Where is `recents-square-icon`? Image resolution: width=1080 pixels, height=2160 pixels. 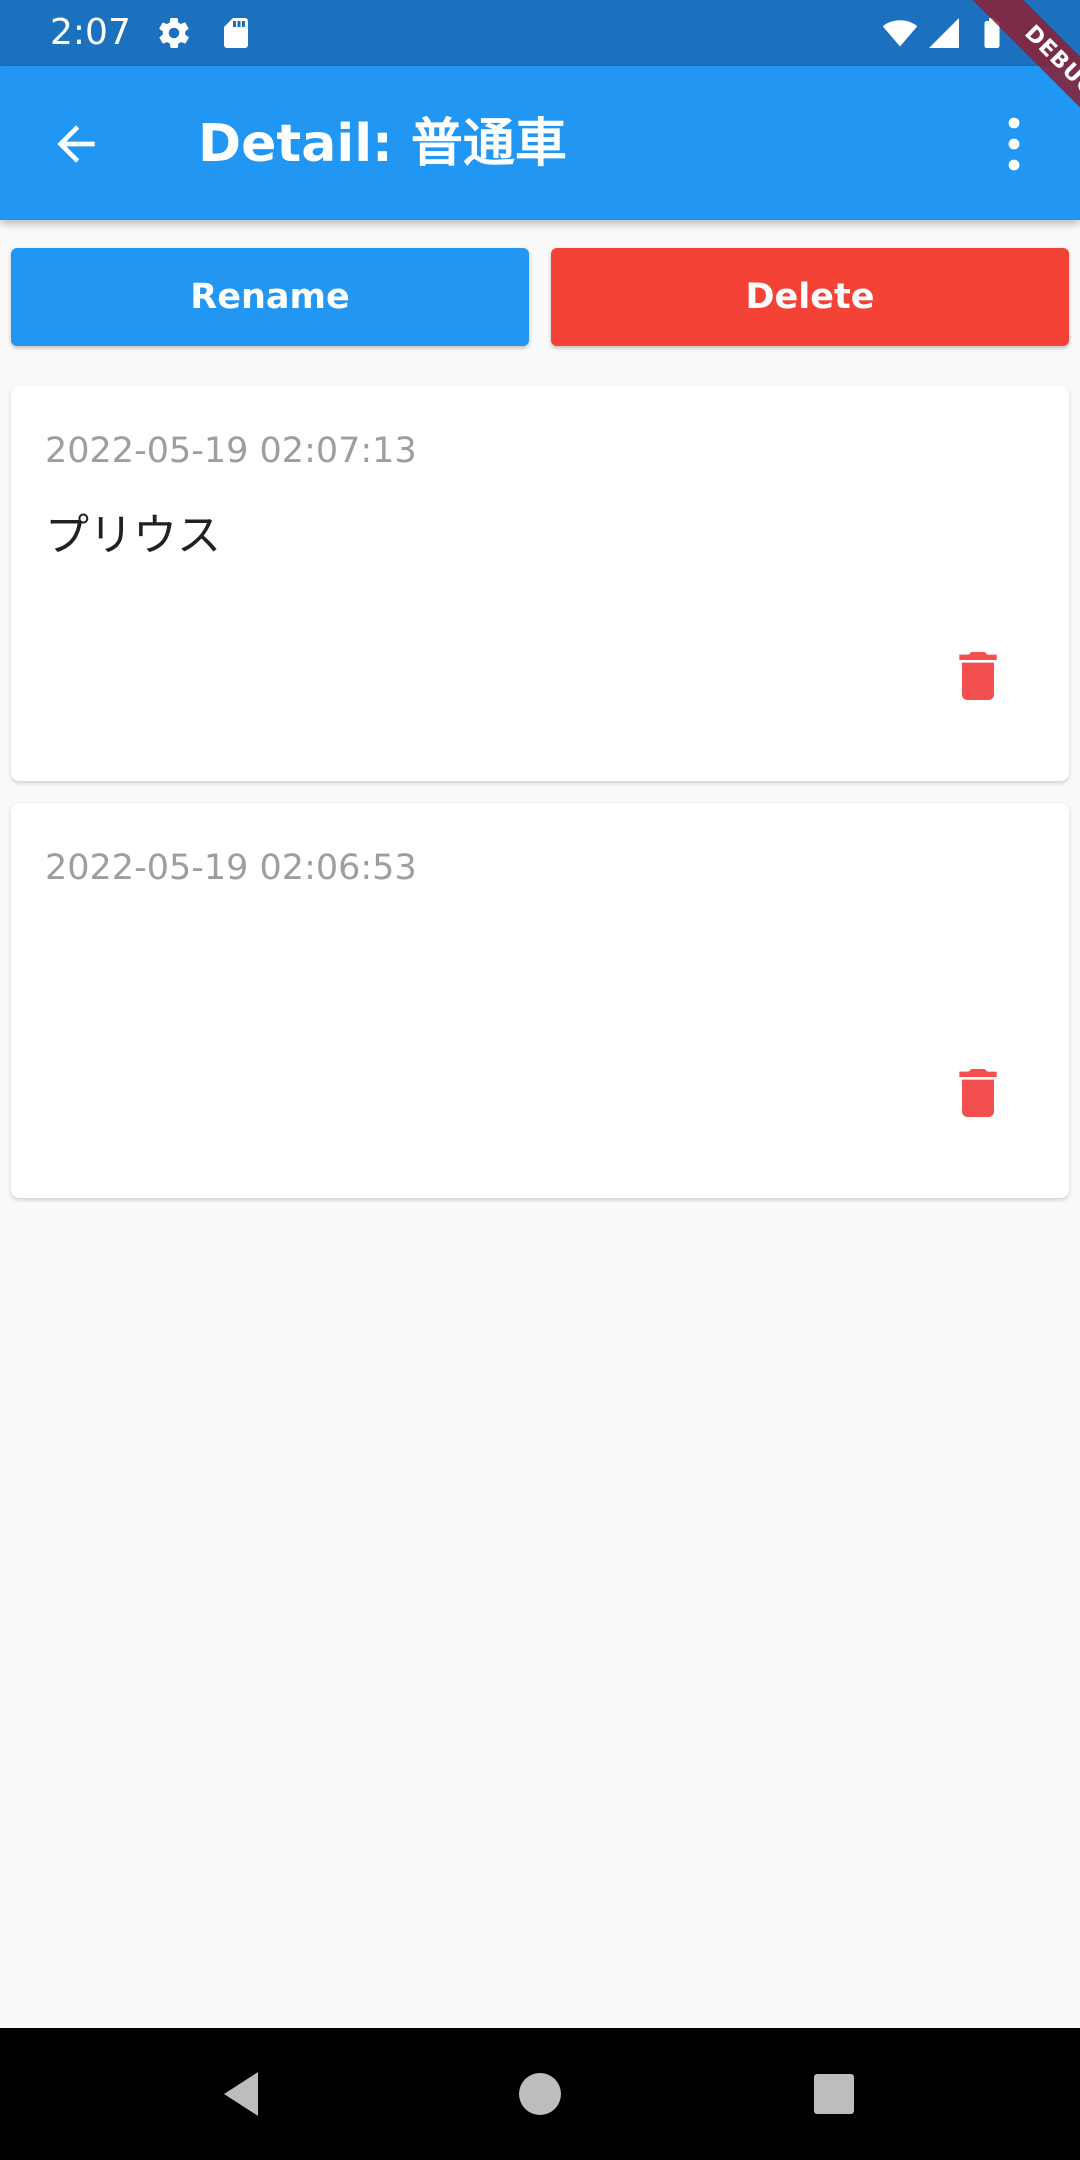
recents-square-icon is located at coordinates (834, 2094).